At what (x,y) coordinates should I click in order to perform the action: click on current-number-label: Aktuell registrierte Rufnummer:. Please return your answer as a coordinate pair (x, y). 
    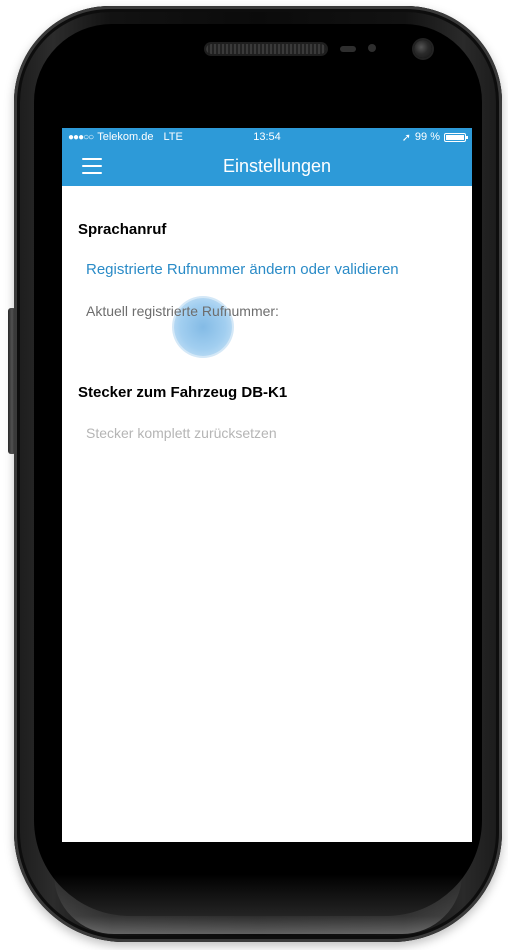
    Looking at the image, I should click on (182, 311).